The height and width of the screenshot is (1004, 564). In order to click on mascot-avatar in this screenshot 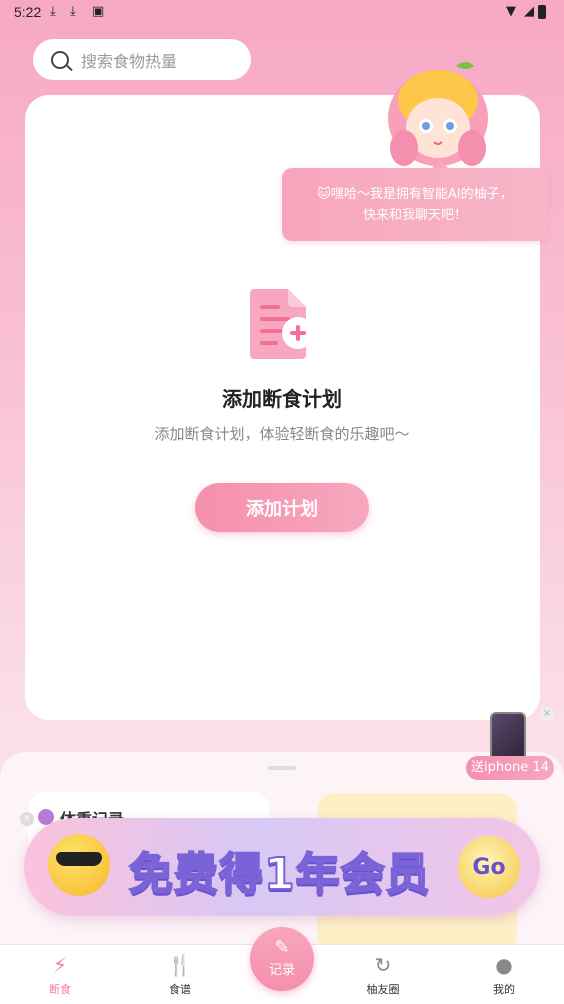, I will do `click(436, 113)`.